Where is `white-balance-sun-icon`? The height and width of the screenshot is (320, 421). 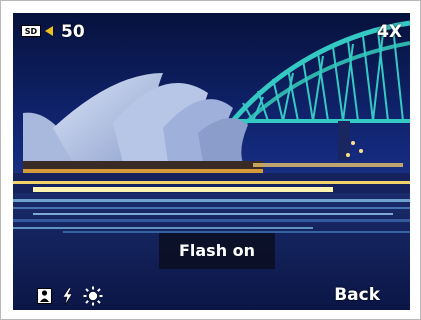 white-balance-sun-icon is located at coordinates (93, 296).